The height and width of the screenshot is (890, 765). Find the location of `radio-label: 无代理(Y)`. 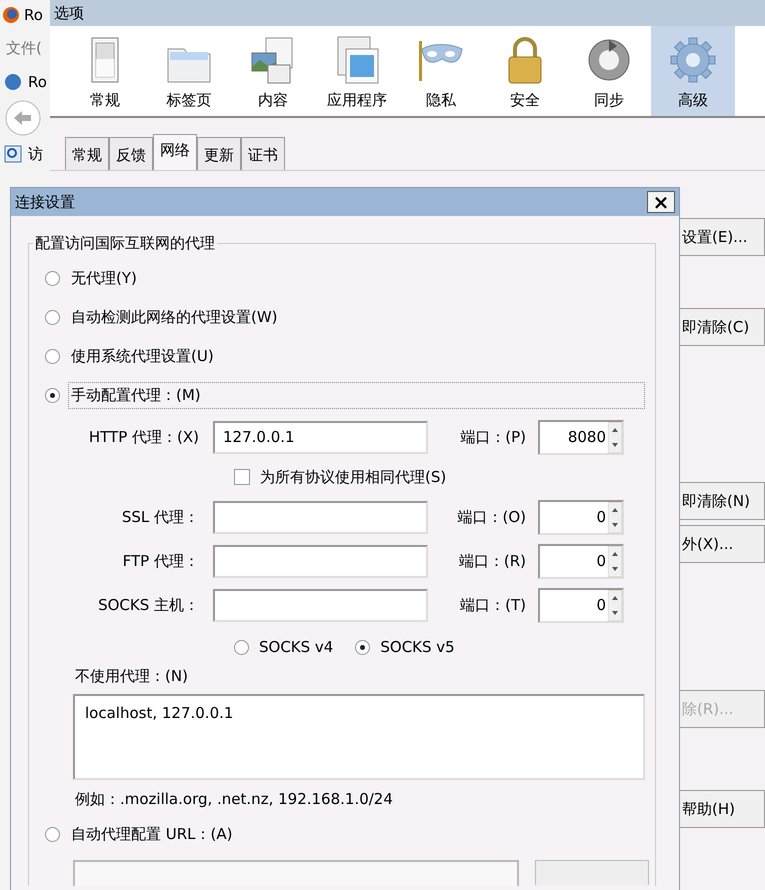

radio-label: 无代理(Y) is located at coordinates (104, 278).